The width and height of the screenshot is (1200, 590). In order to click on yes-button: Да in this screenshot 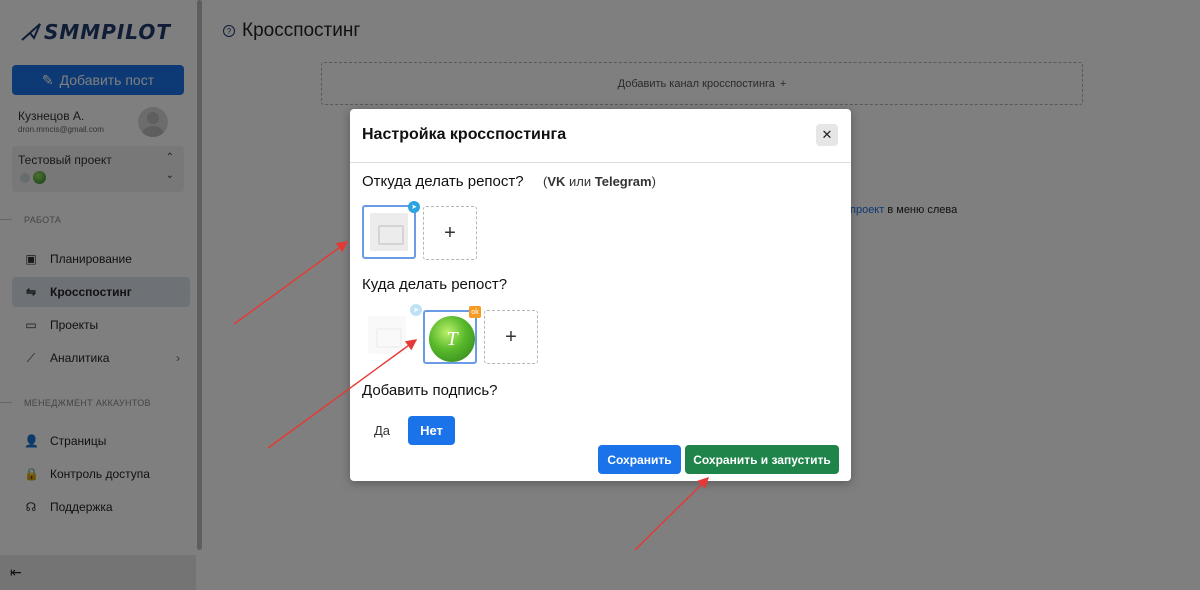, I will do `click(382, 430)`.